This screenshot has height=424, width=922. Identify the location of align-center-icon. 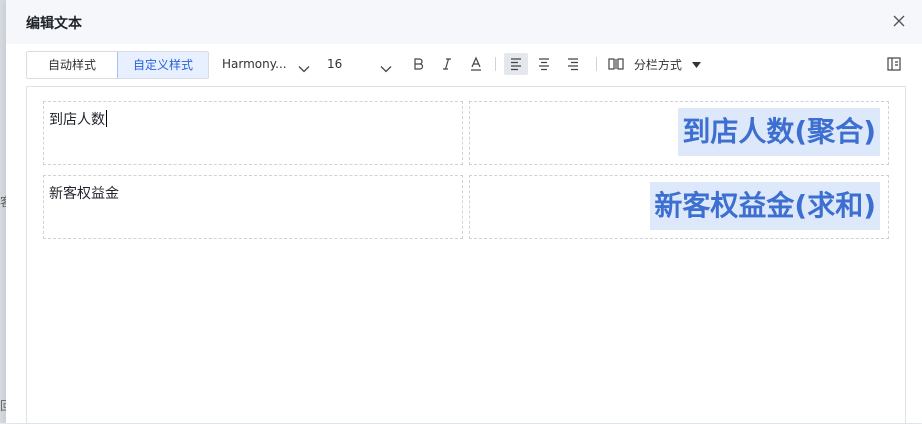
(544, 64).